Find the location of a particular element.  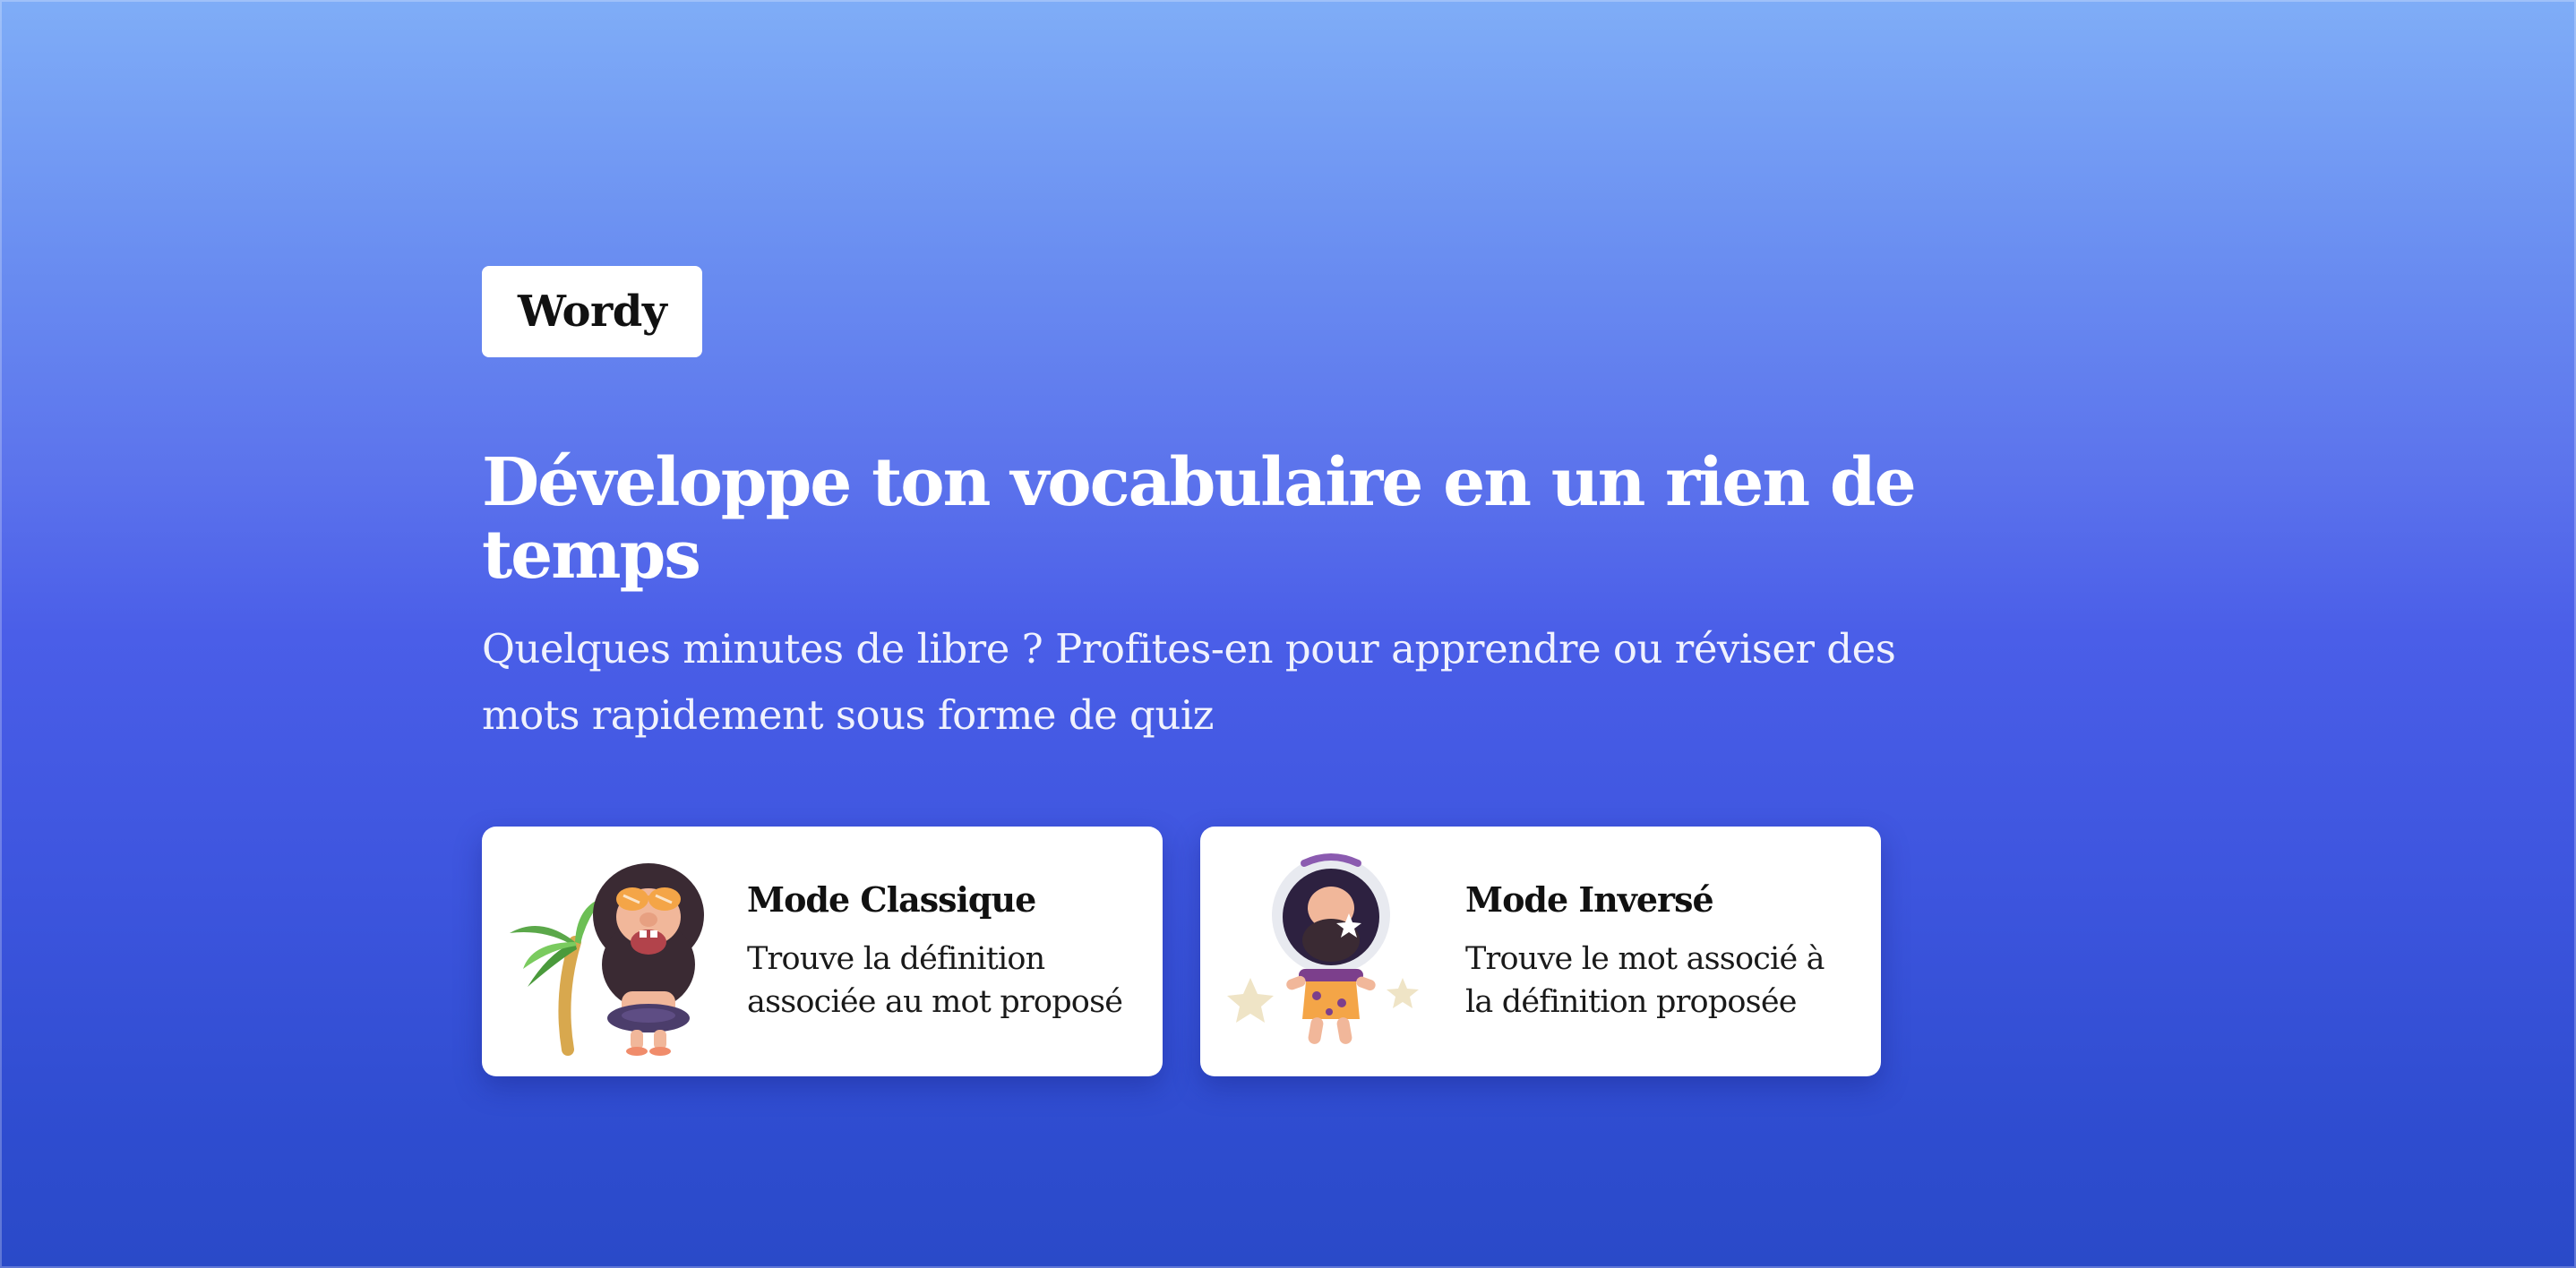

astronaut-caveman-illustration is located at coordinates (1323, 949).